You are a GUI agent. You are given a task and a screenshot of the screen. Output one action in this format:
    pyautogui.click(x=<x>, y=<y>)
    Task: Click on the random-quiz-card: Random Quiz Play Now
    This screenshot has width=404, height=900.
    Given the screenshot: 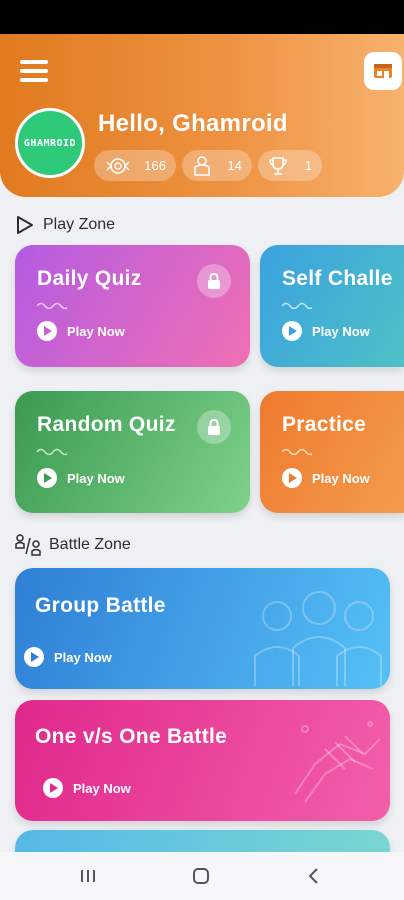 What is the action you would take?
    pyautogui.click(x=132, y=452)
    